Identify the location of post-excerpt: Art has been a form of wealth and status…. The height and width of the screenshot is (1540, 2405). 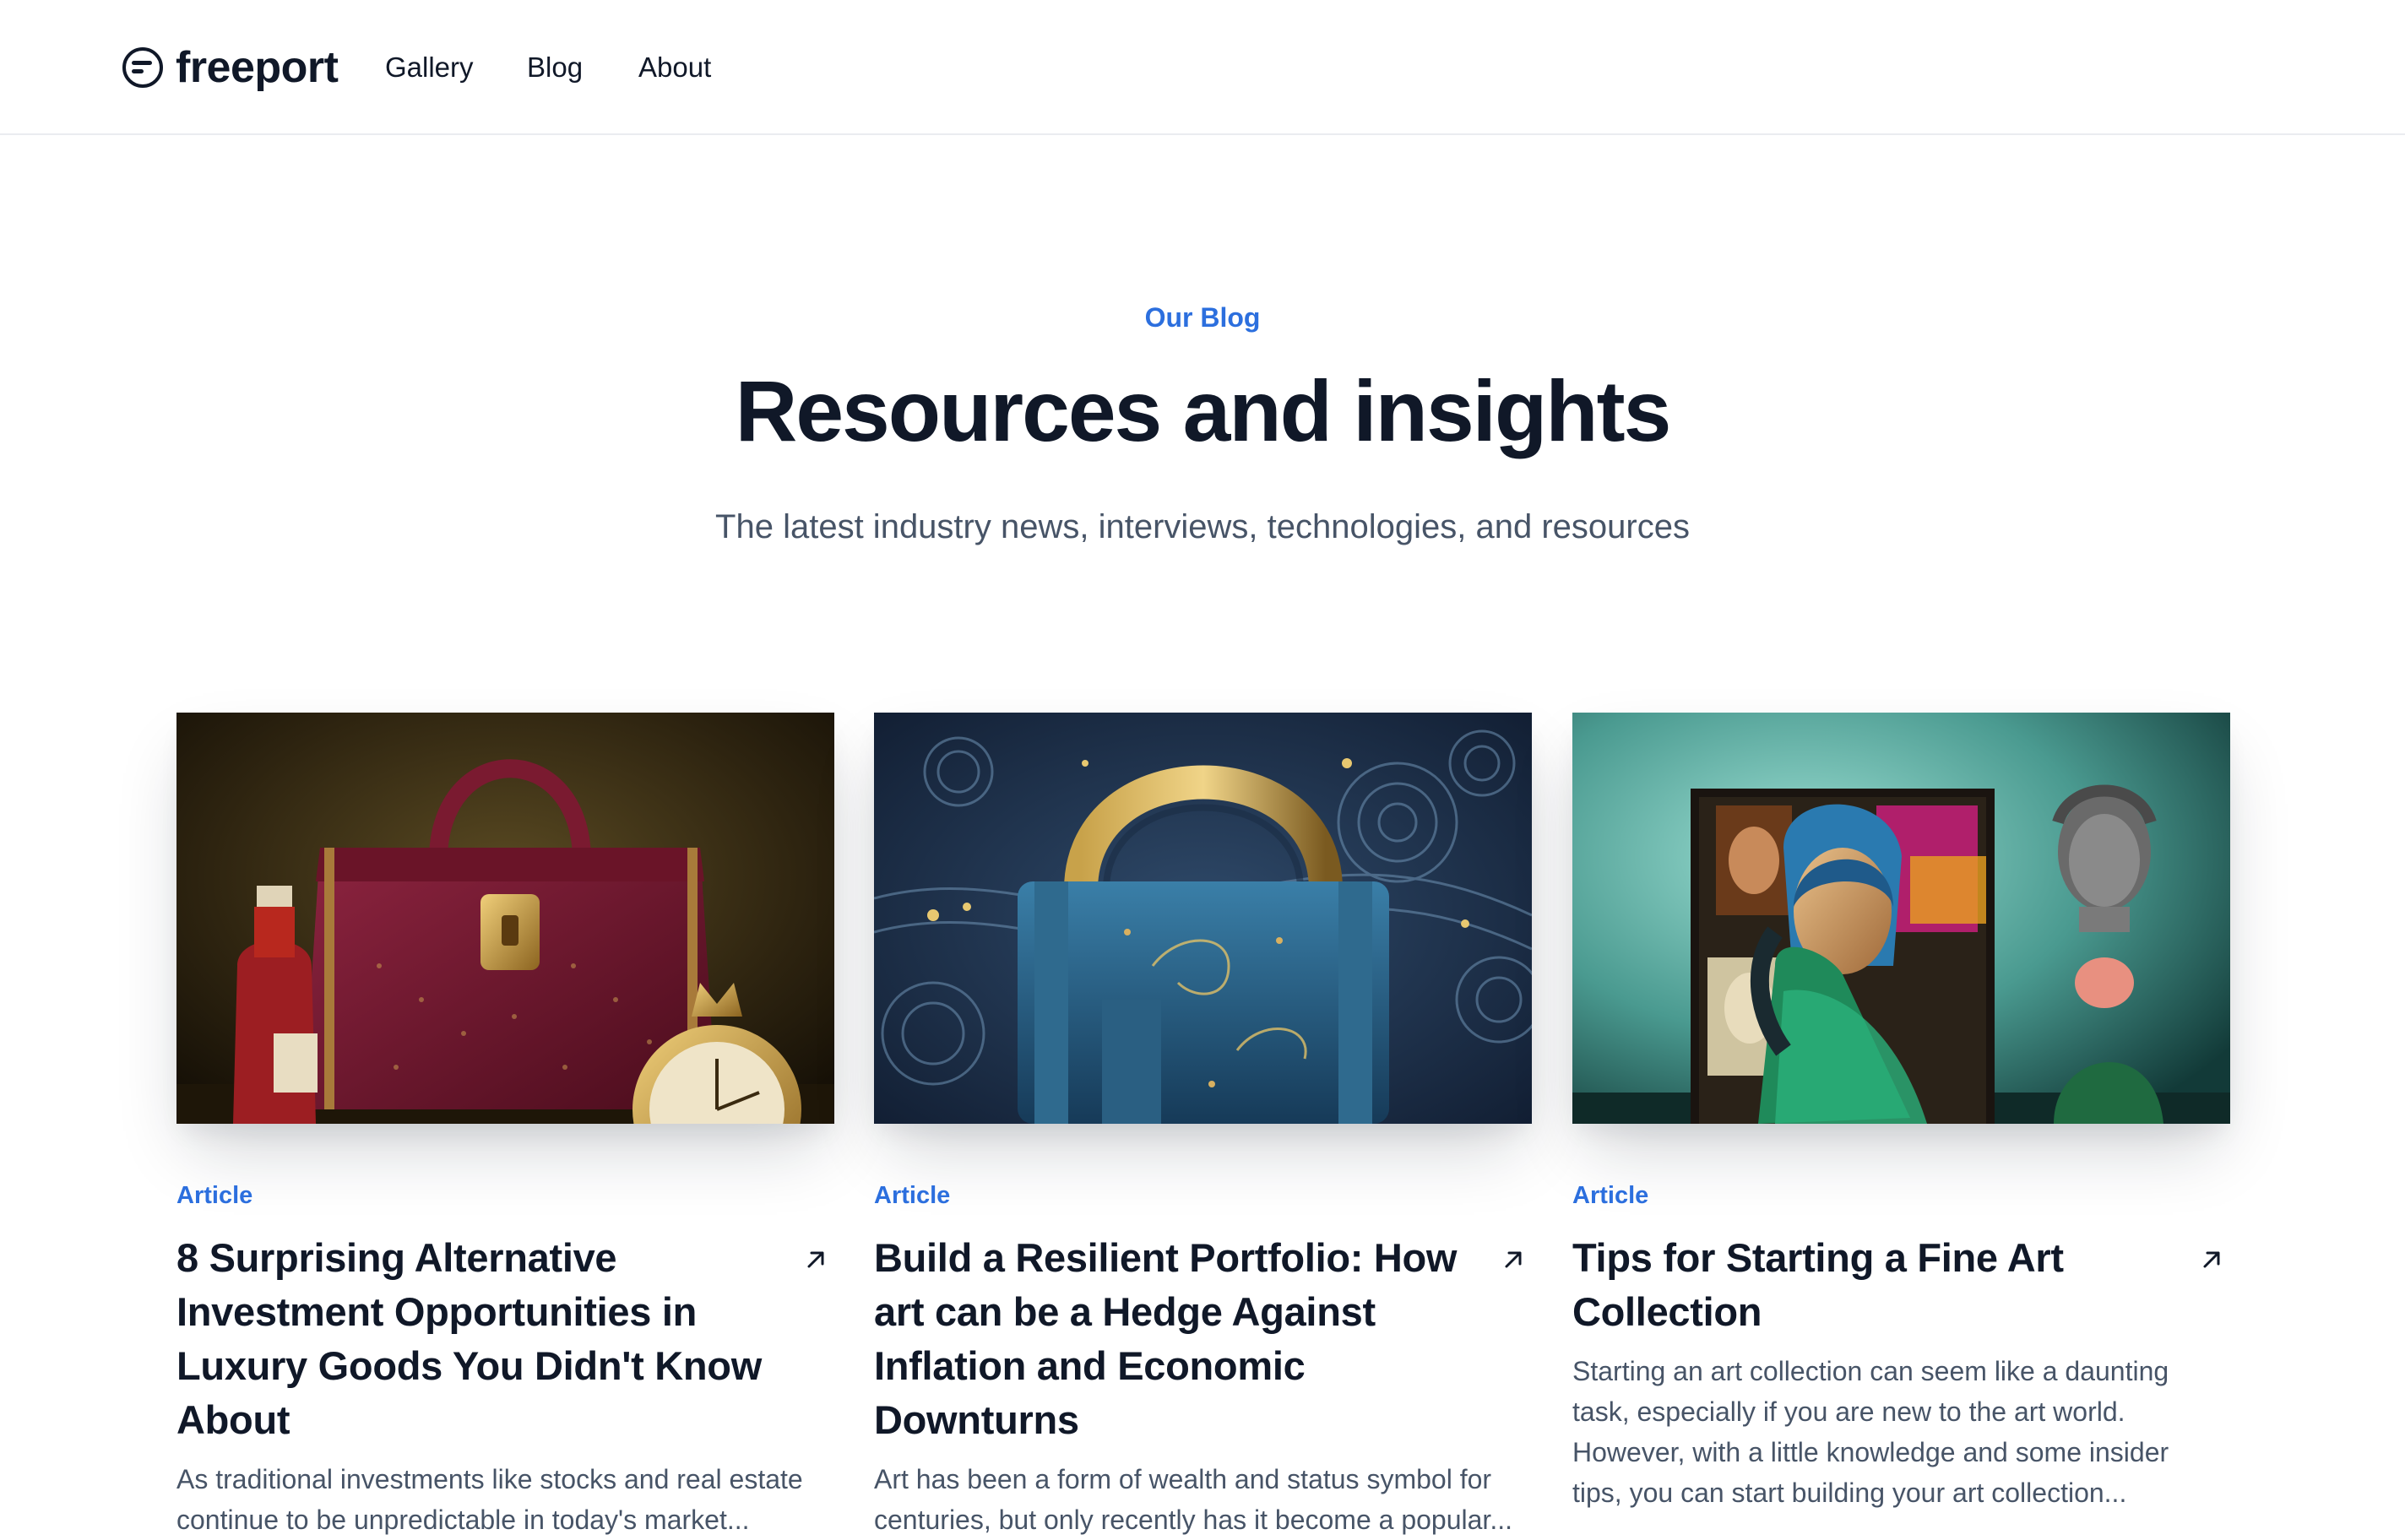
(1193, 1499).